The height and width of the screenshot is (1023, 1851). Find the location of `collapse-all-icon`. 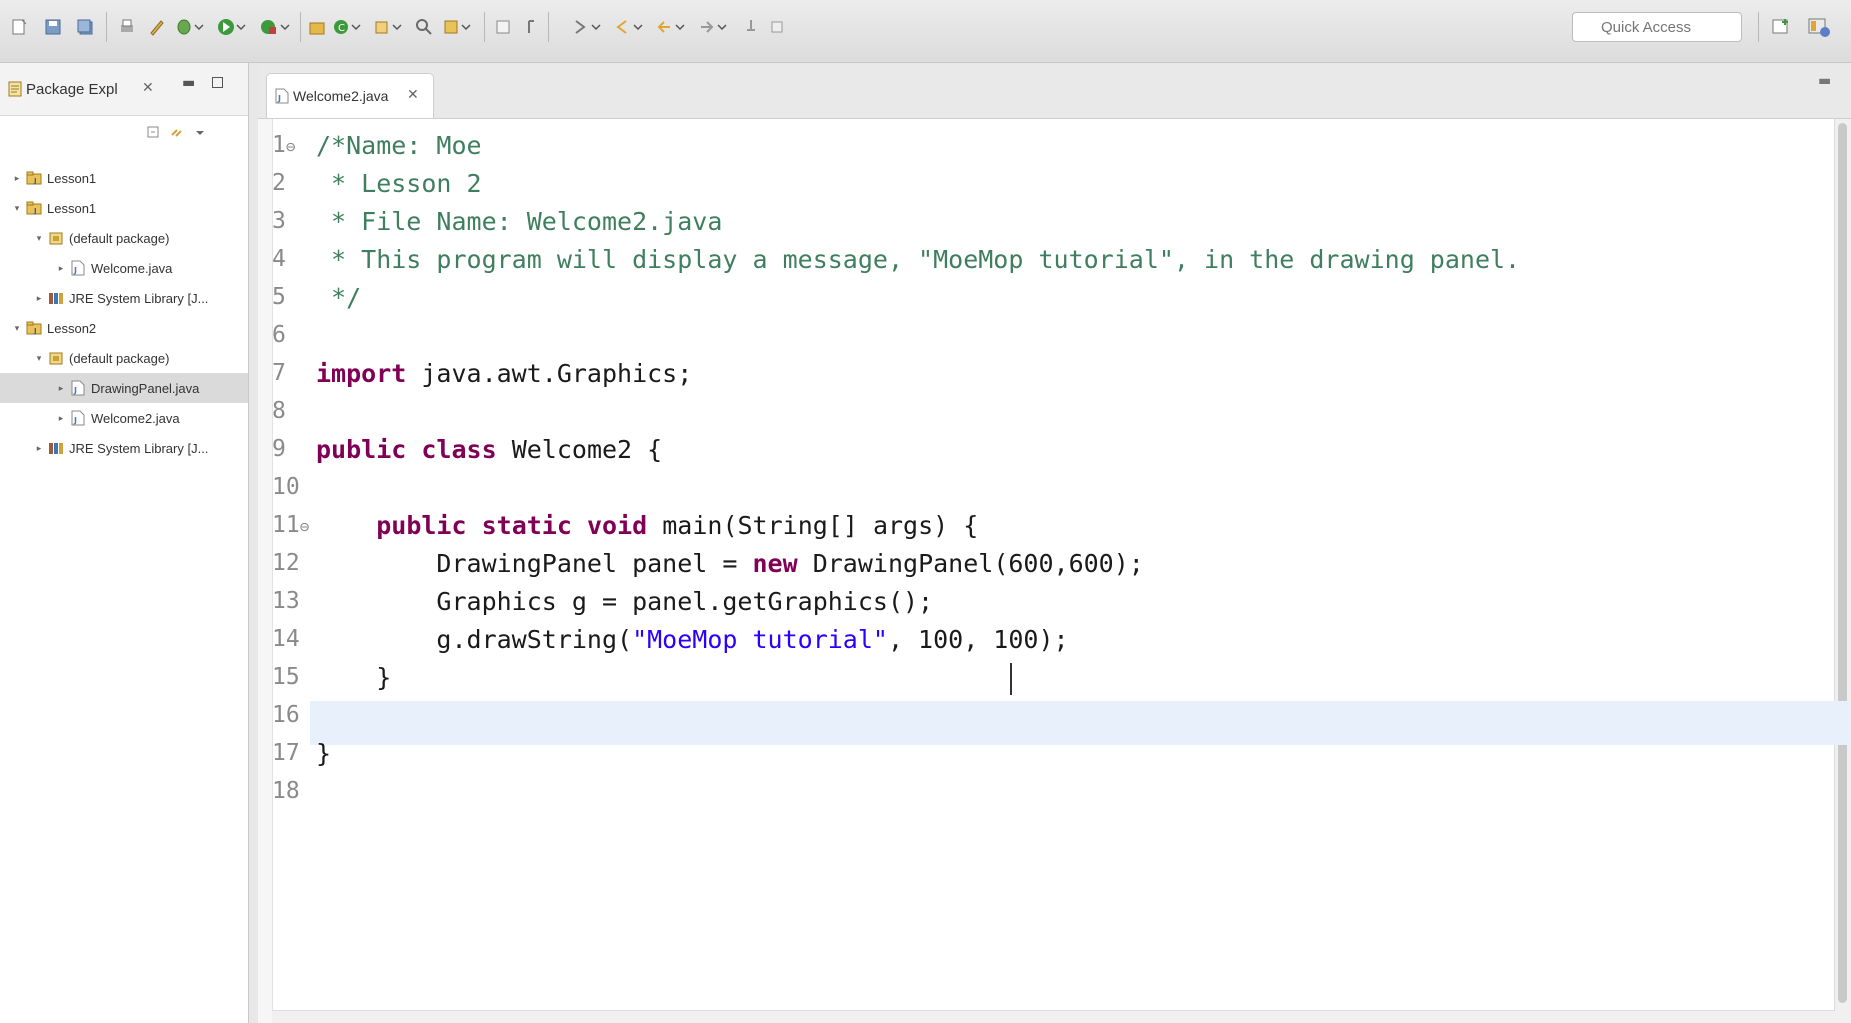

collapse-all-icon is located at coordinates (154, 133).